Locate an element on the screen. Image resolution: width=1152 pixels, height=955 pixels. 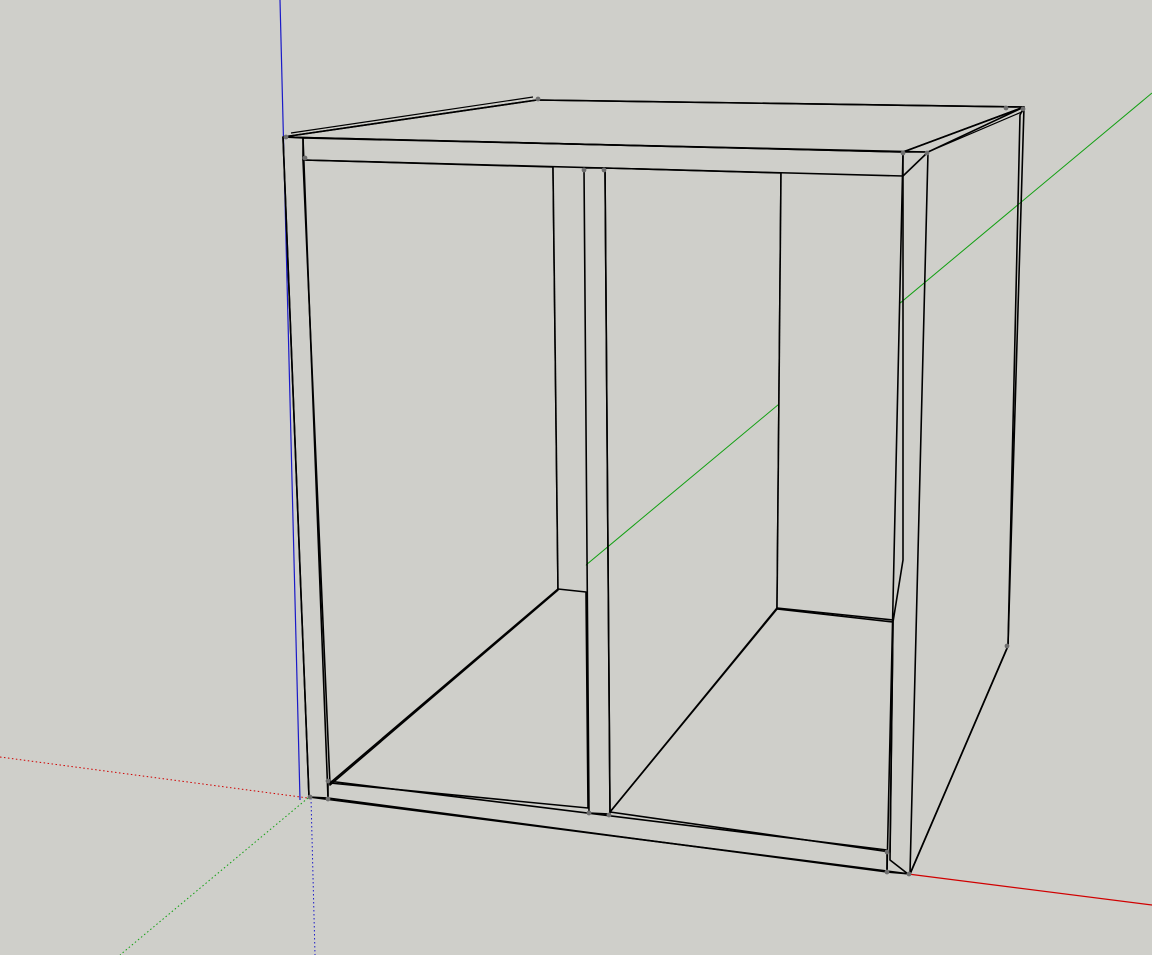
background-gap-right is located at coordinates (840, 397).